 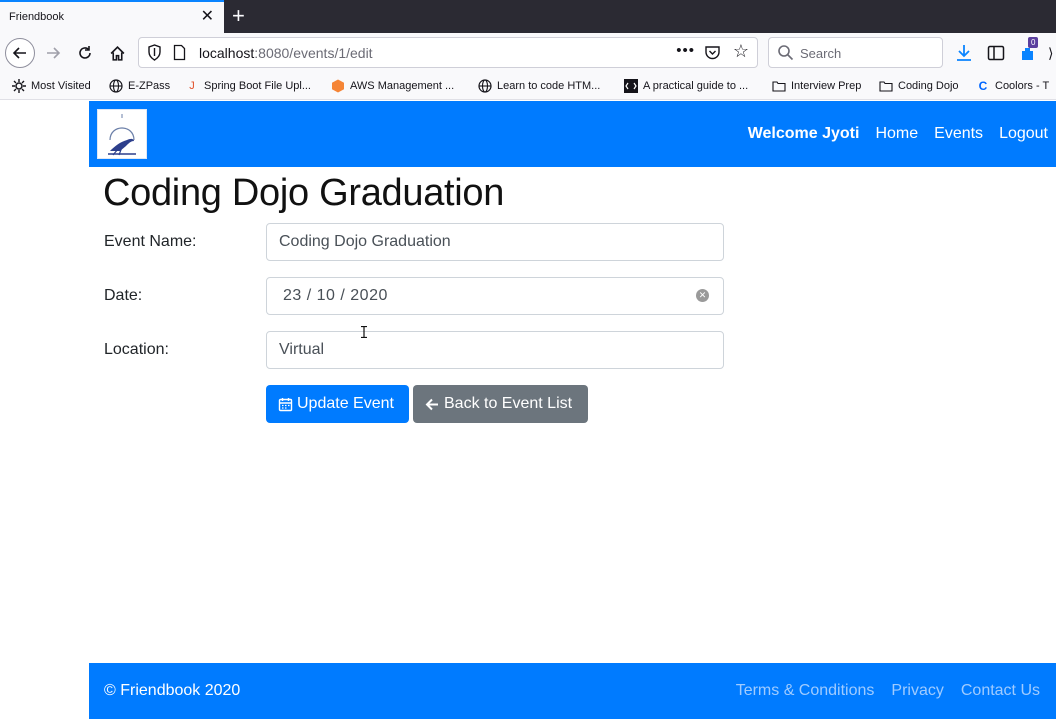 What do you see at coordinates (983, 86) in the screenshot?
I see `coolors-icon: C` at bounding box center [983, 86].